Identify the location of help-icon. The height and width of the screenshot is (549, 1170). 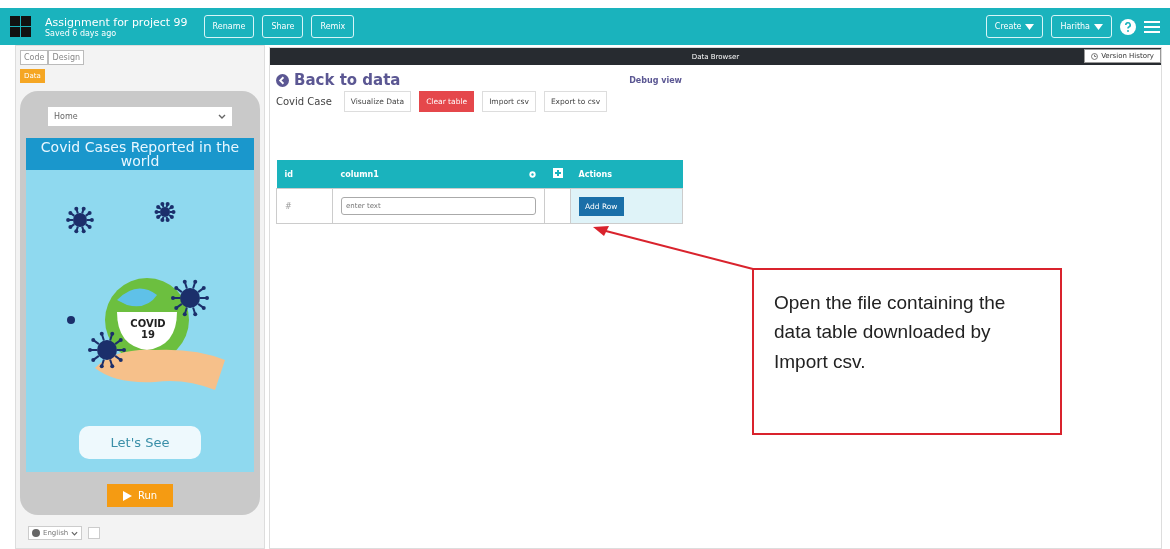
(1128, 26).